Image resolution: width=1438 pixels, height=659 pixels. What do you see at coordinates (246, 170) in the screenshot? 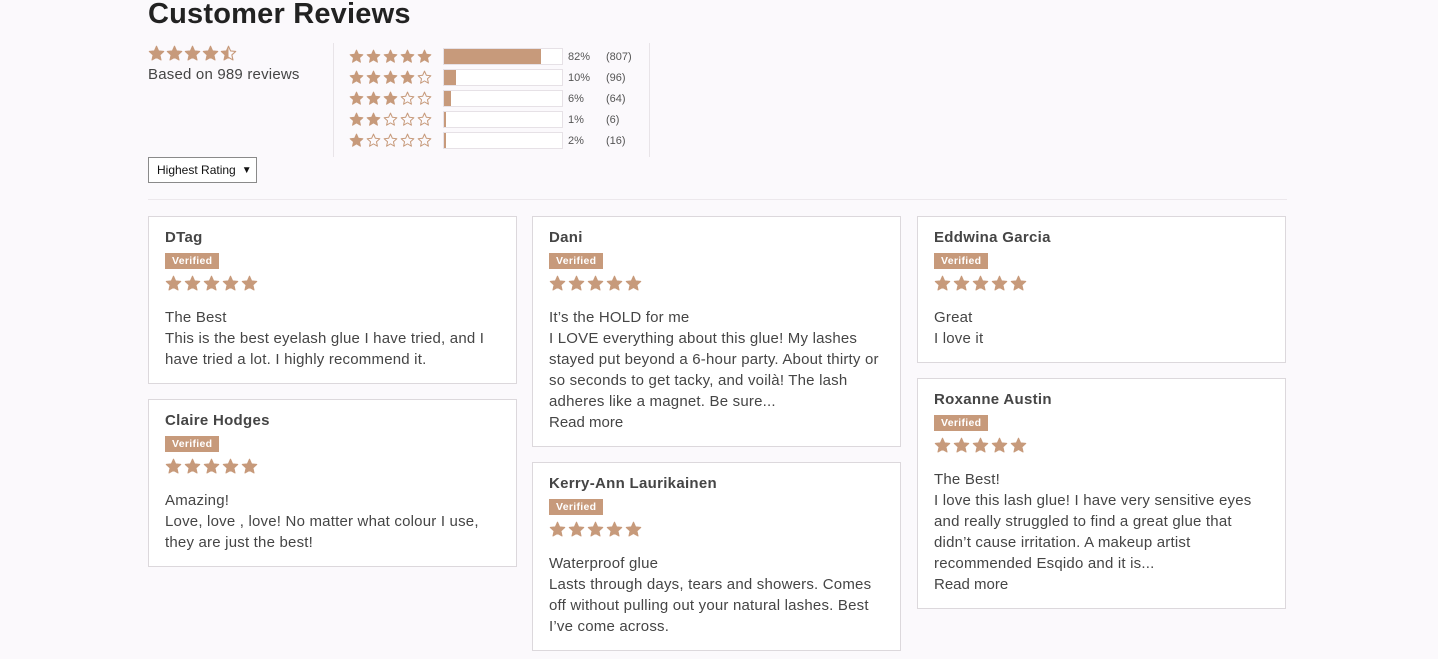
I see `chevron-down-icon: ▼` at bounding box center [246, 170].